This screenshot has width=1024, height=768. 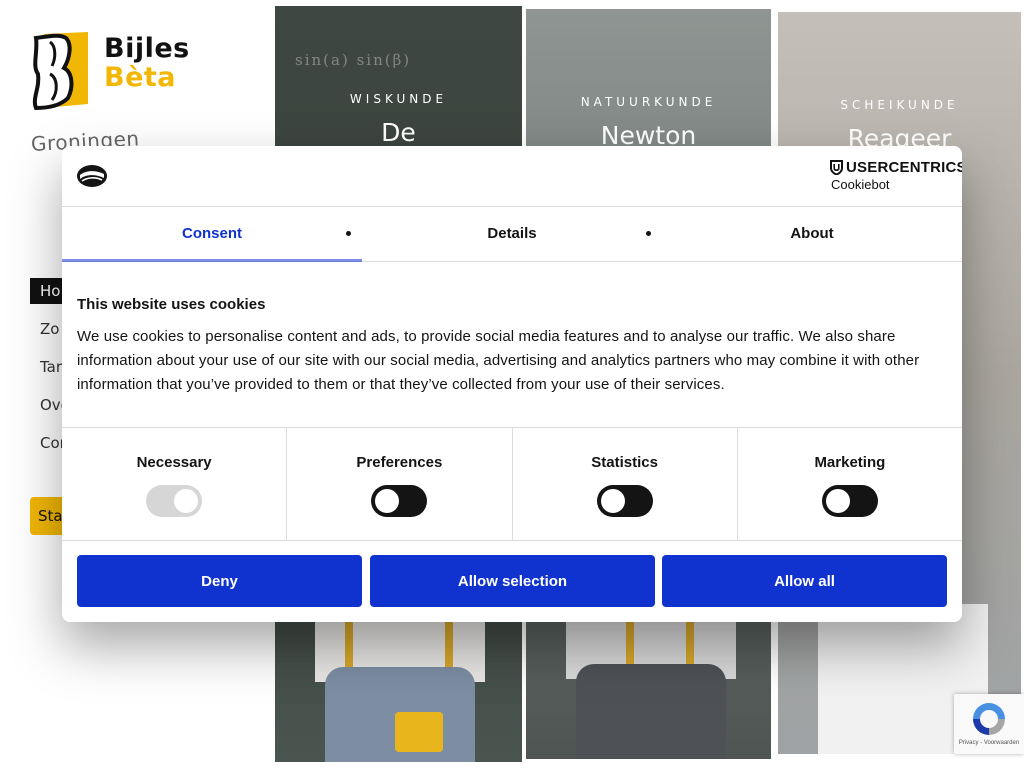 What do you see at coordinates (212, 234) in the screenshot?
I see `tab-consent: Consent` at bounding box center [212, 234].